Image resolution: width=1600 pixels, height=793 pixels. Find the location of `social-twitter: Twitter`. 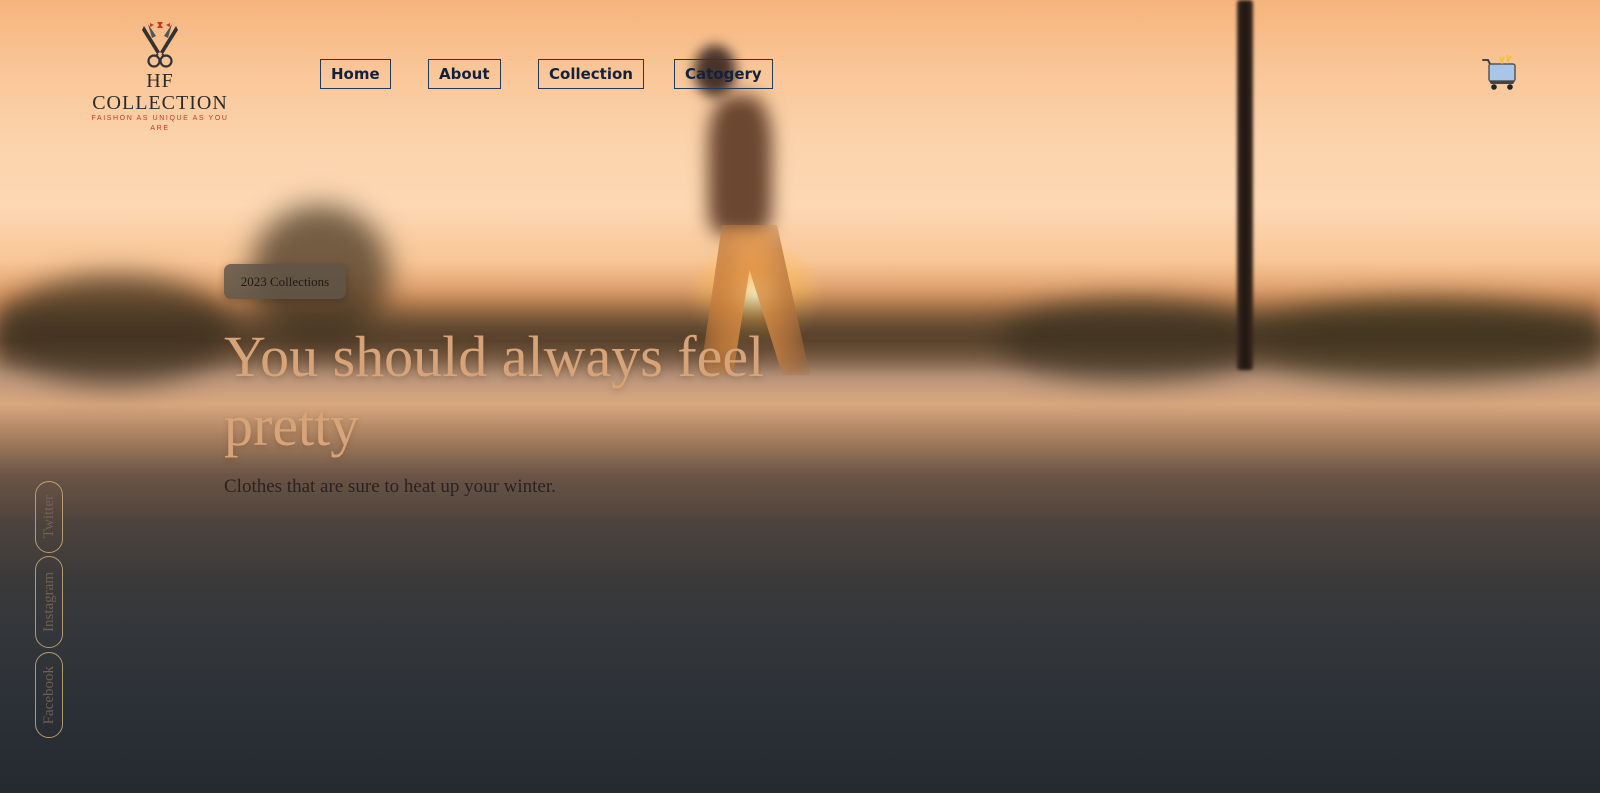

social-twitter: Twitter is located at coordinates (49, 517).